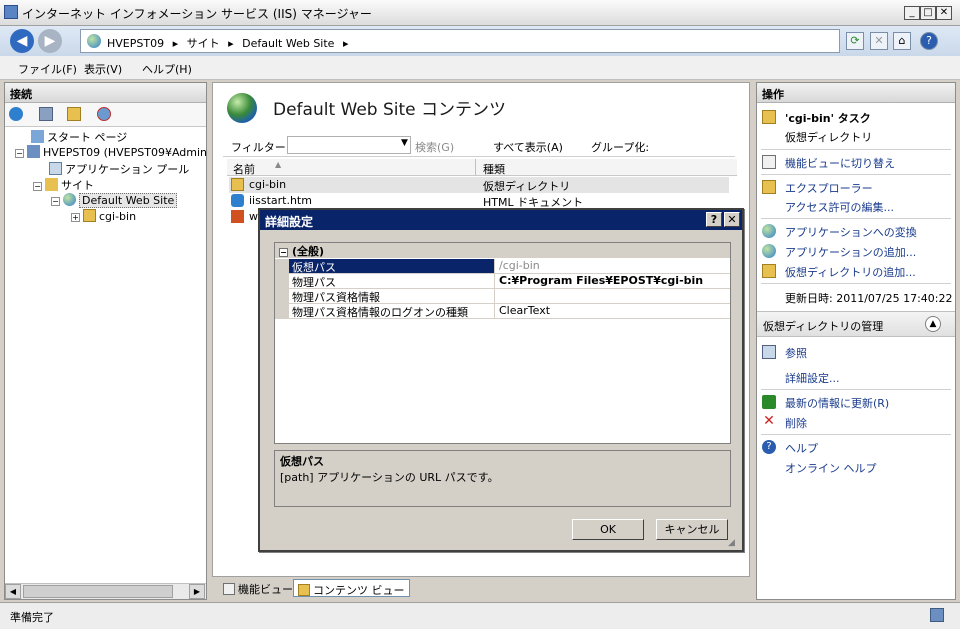 Image resolution: width=960 pixels, height=629 pixels. I want to click on action-convert-to-application: アプリケーションへの変換, so click(856, 231).